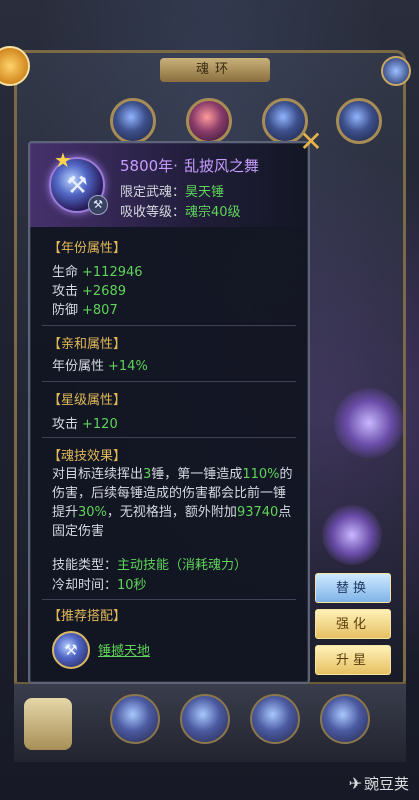  I want to click on stat-label: 防御, so click(65, 310).